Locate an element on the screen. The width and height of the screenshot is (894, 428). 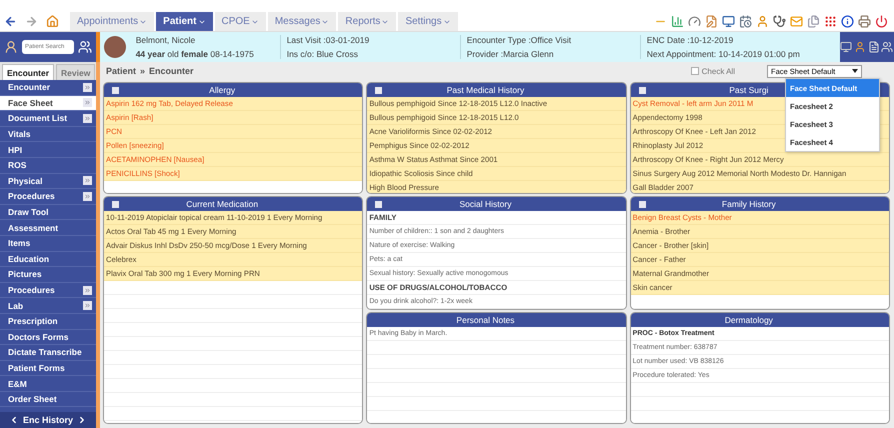
panel-header: Family History is located at coordinates (759, 204).